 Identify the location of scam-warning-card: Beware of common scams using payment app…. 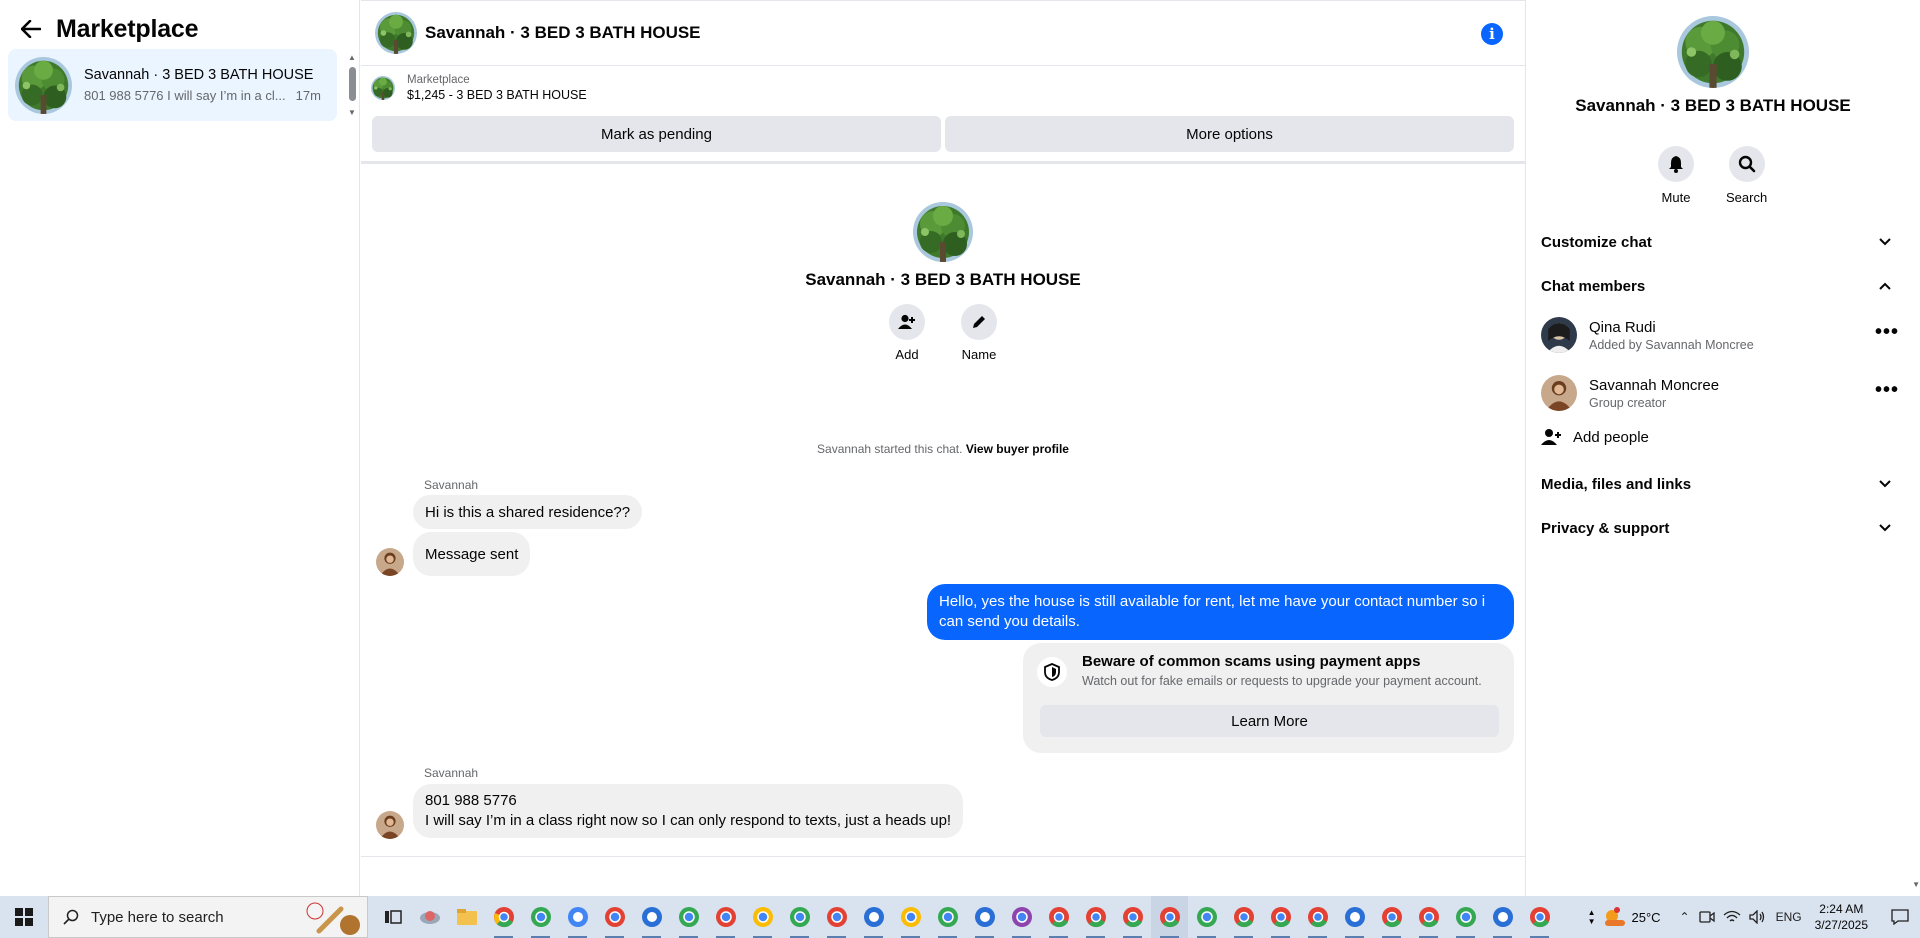
(1268, 698).